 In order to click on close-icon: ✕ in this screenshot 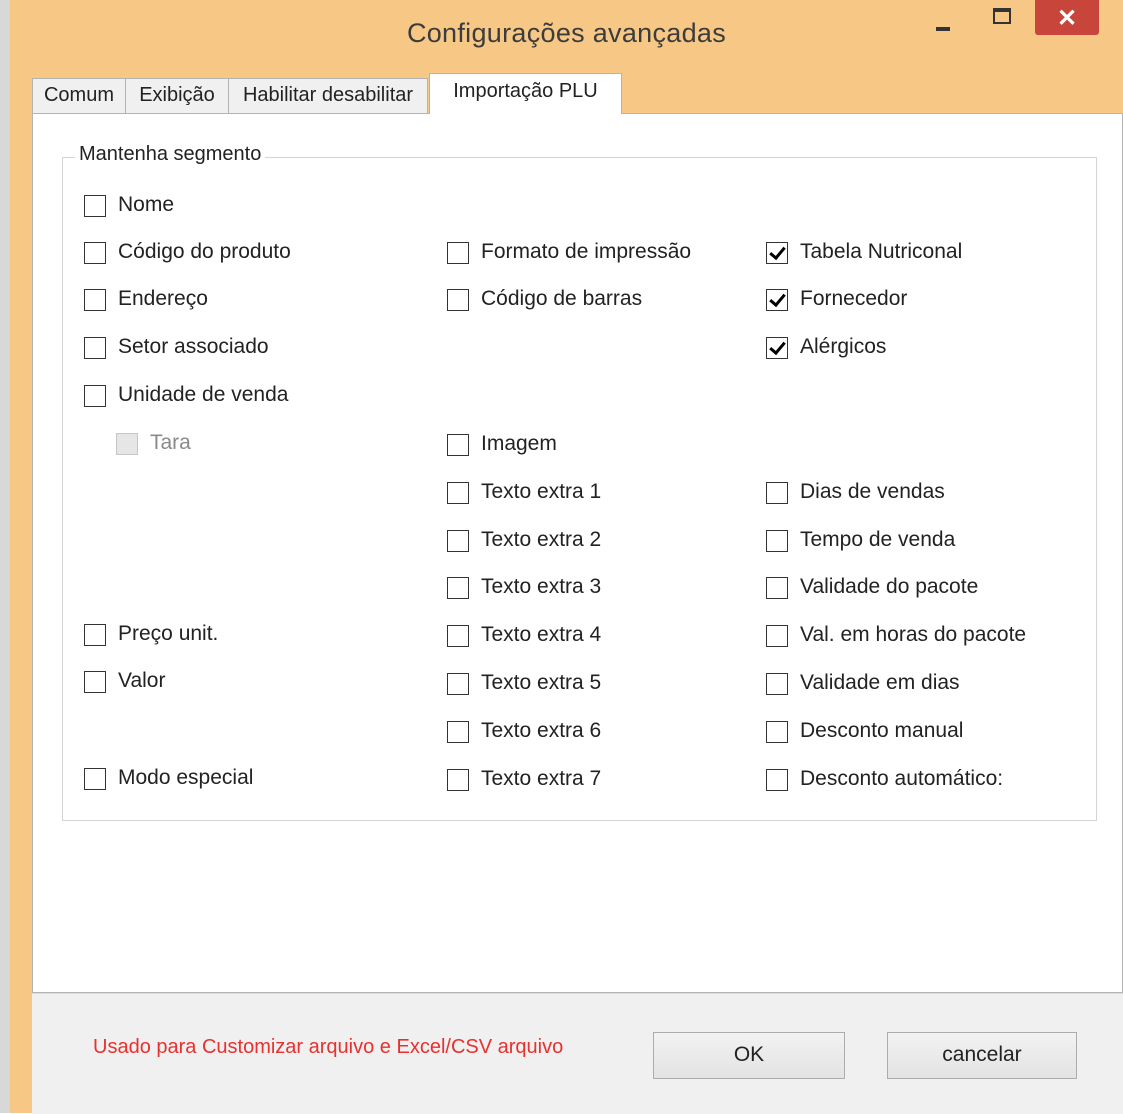, I will do `click(1067, 18)`.